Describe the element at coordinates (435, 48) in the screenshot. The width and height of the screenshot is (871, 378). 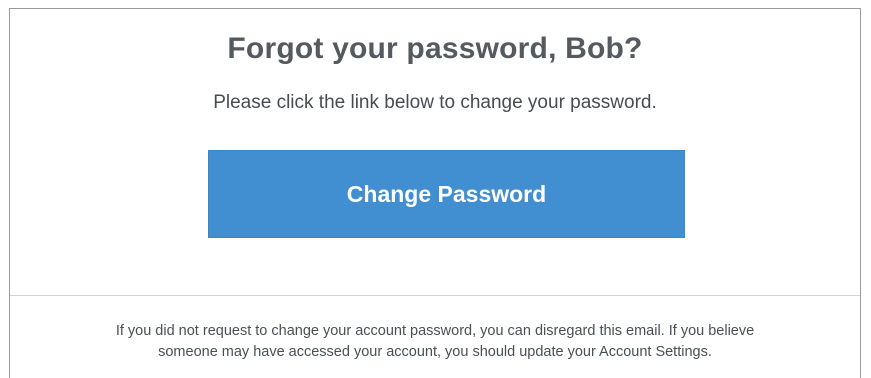
I see `page-title: Forgot your password, Bob?` at that location.